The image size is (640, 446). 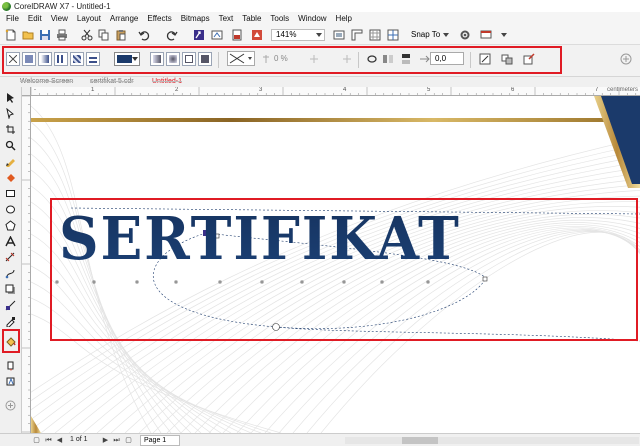 What do you see at coordinates (26, 91) in the screenshot?
I see `ruler-origin` at bounding box center [26, 91].